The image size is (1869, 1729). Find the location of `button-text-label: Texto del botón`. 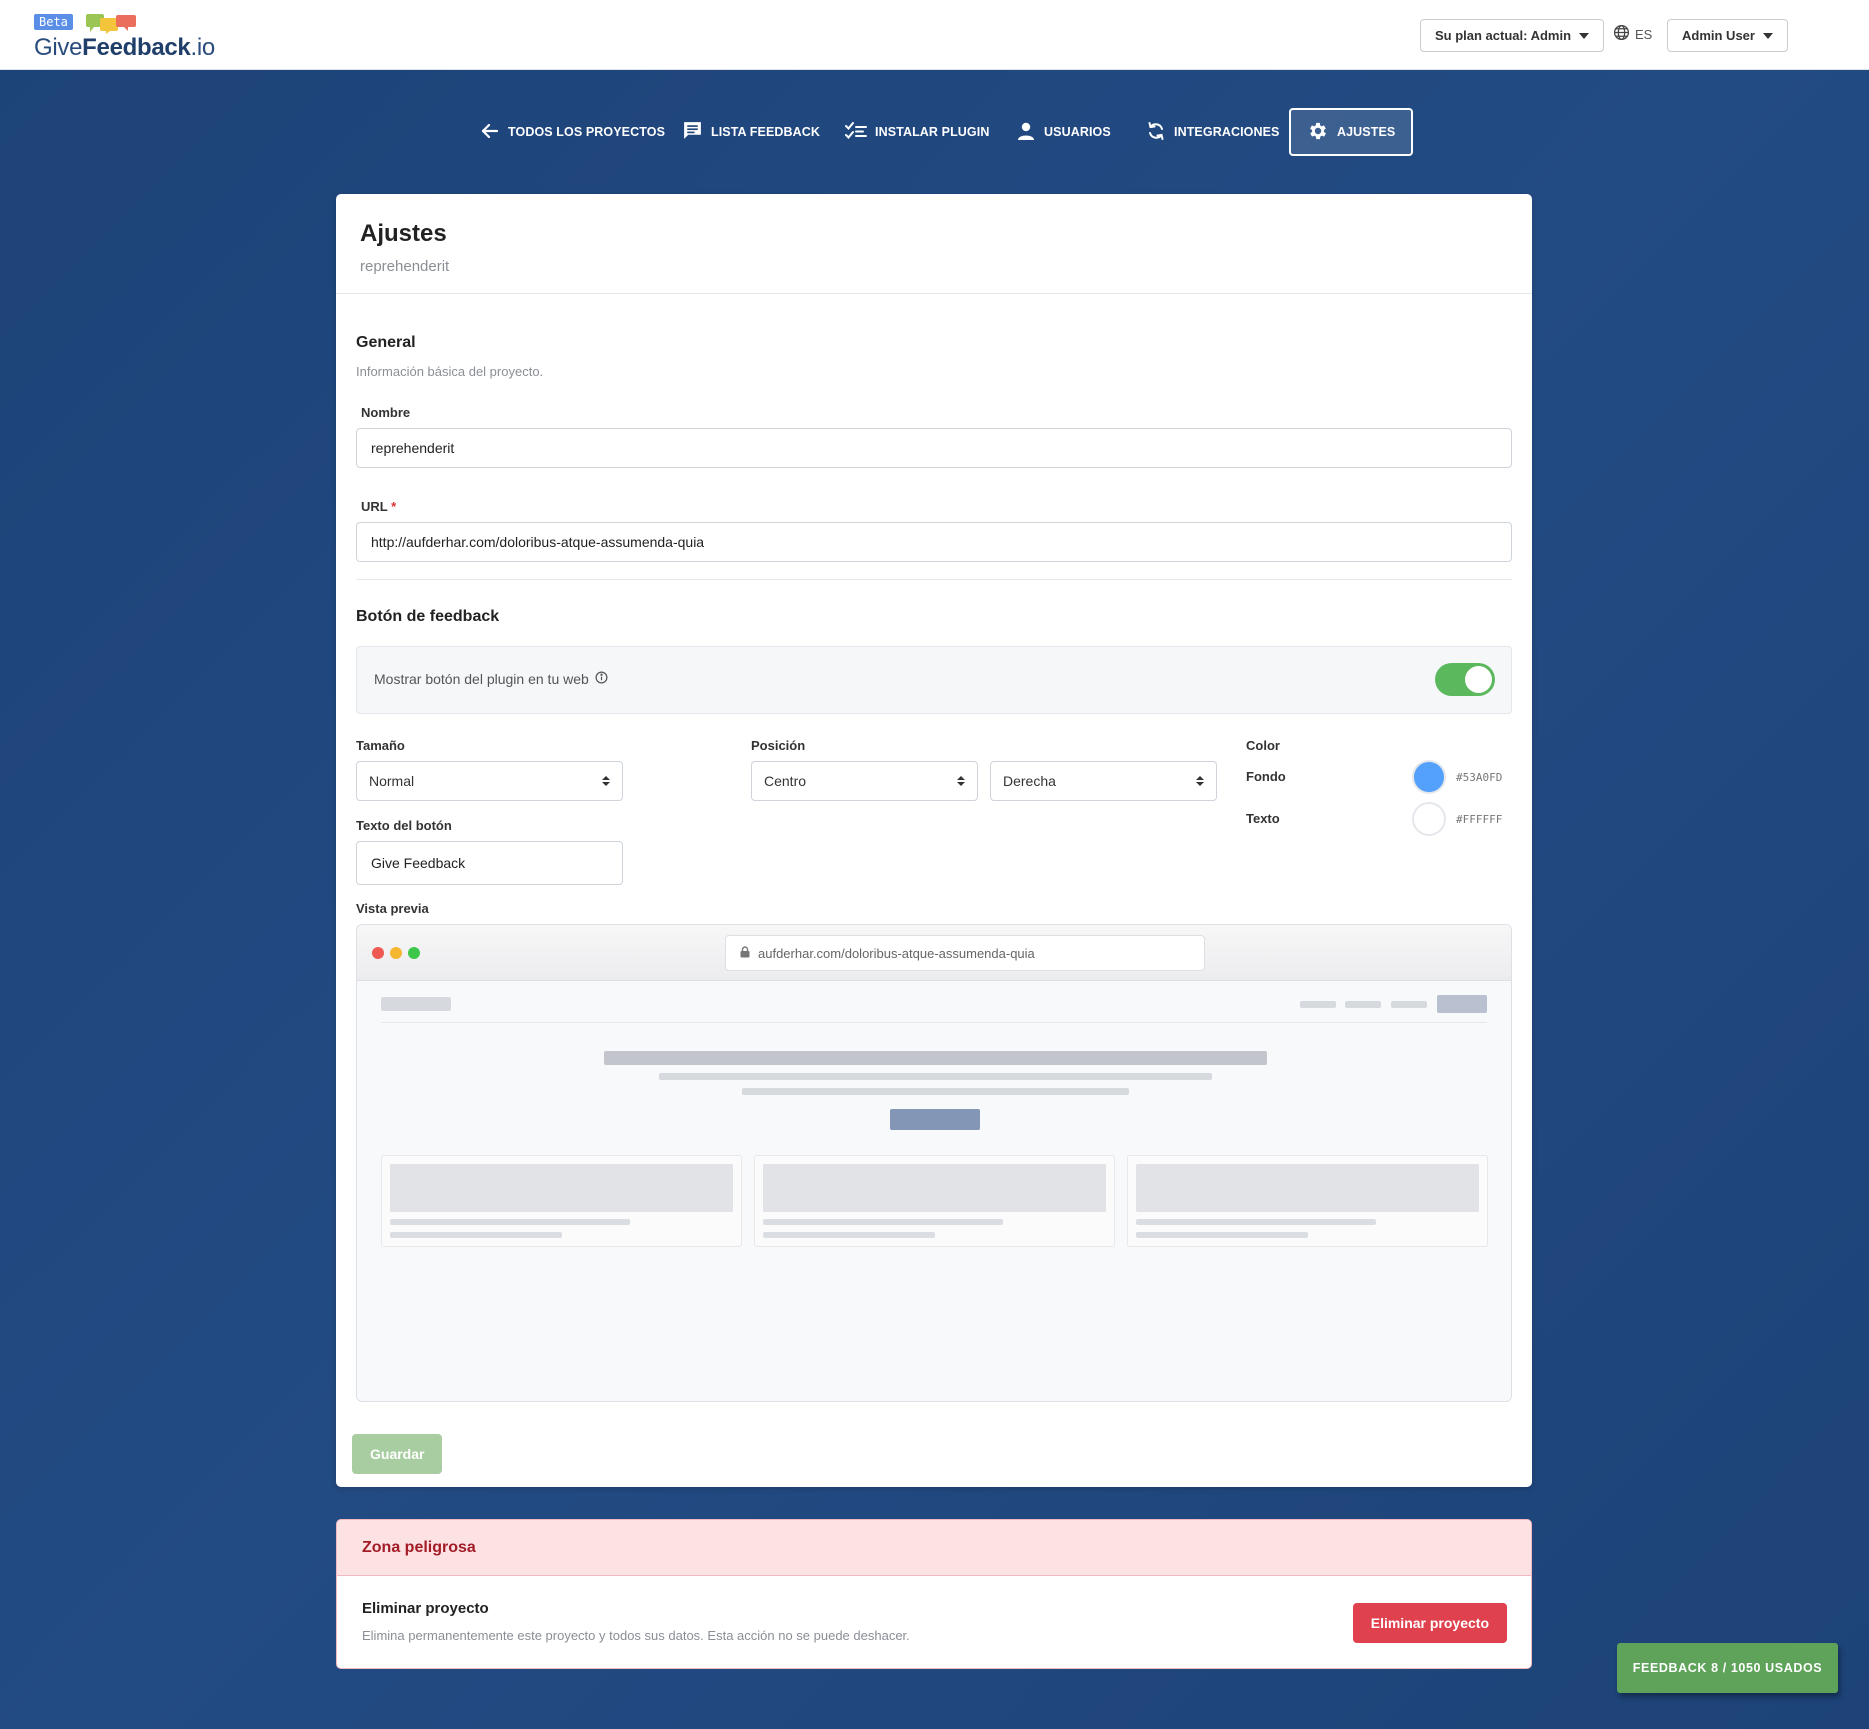

button-text-label: Texto del botón is located at coordinates (404, 825).